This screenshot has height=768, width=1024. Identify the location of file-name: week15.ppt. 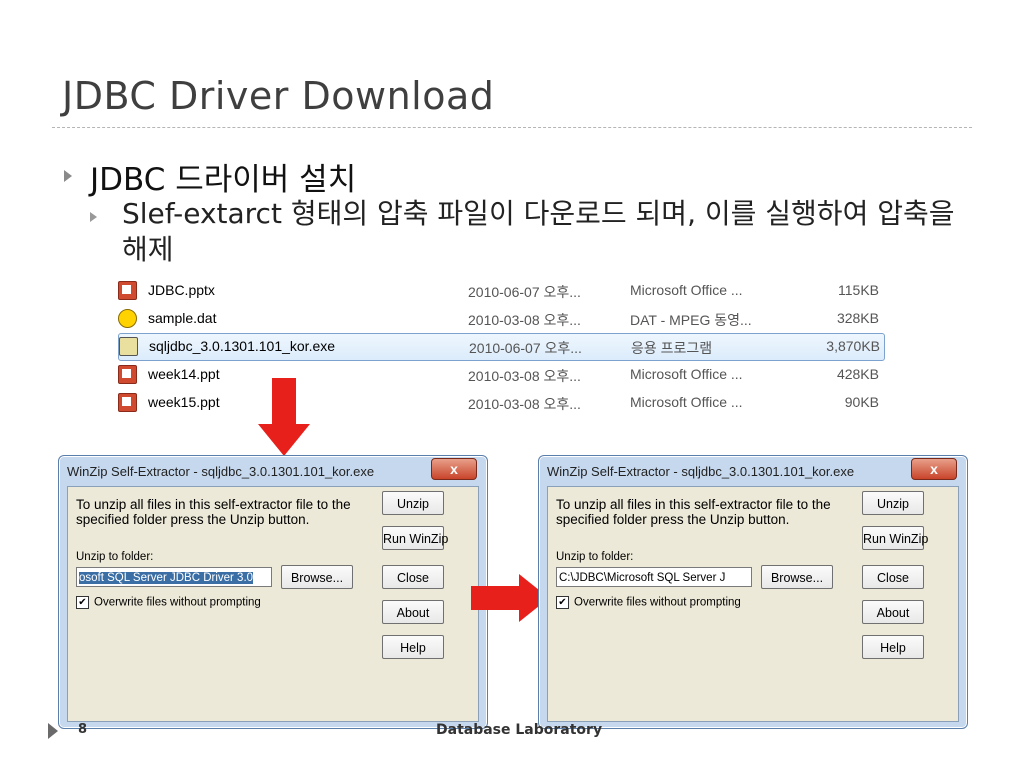
(184, 402).